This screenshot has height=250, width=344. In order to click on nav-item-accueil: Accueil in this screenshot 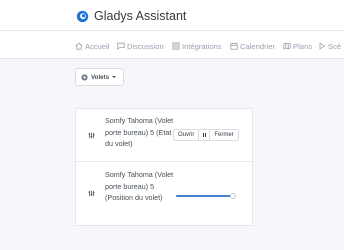, I will do `click(92, 46)`.